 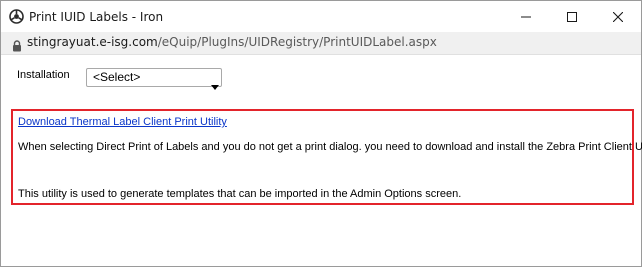 What do you see at coordinates (17, 44) in the screenshot?
I see `lock-icon` at bounding box center [17, 44].